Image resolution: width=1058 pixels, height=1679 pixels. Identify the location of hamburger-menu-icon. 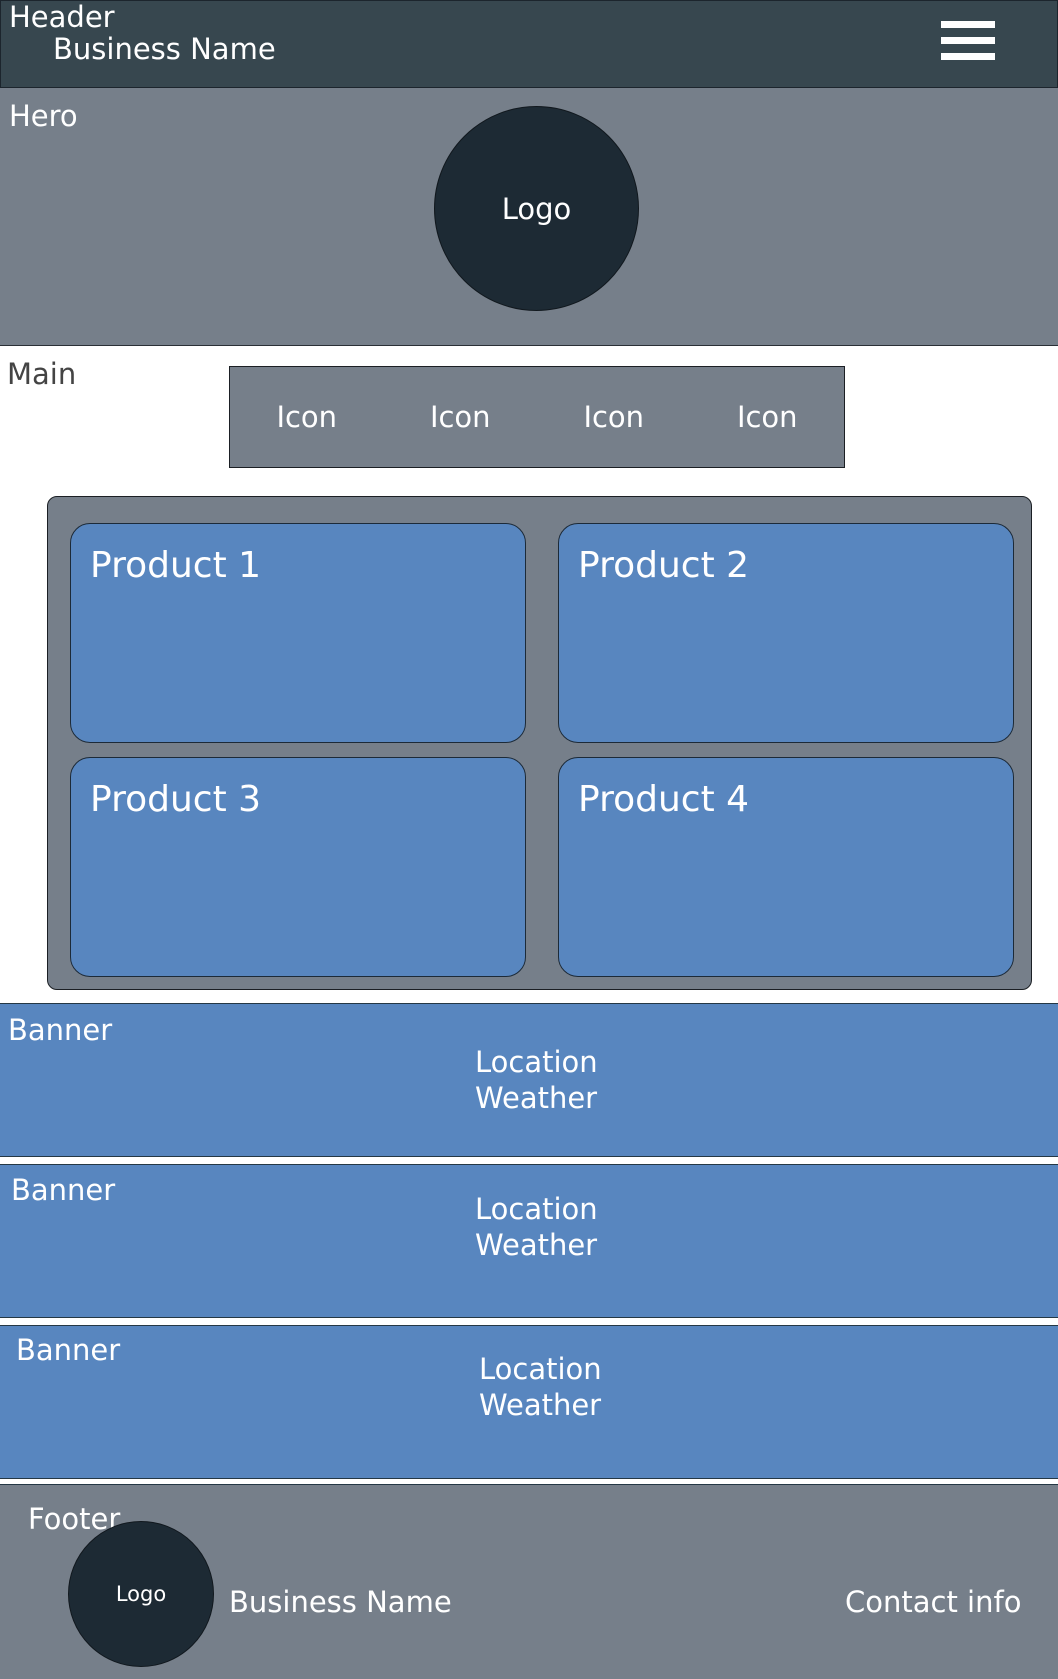
(968, 40).